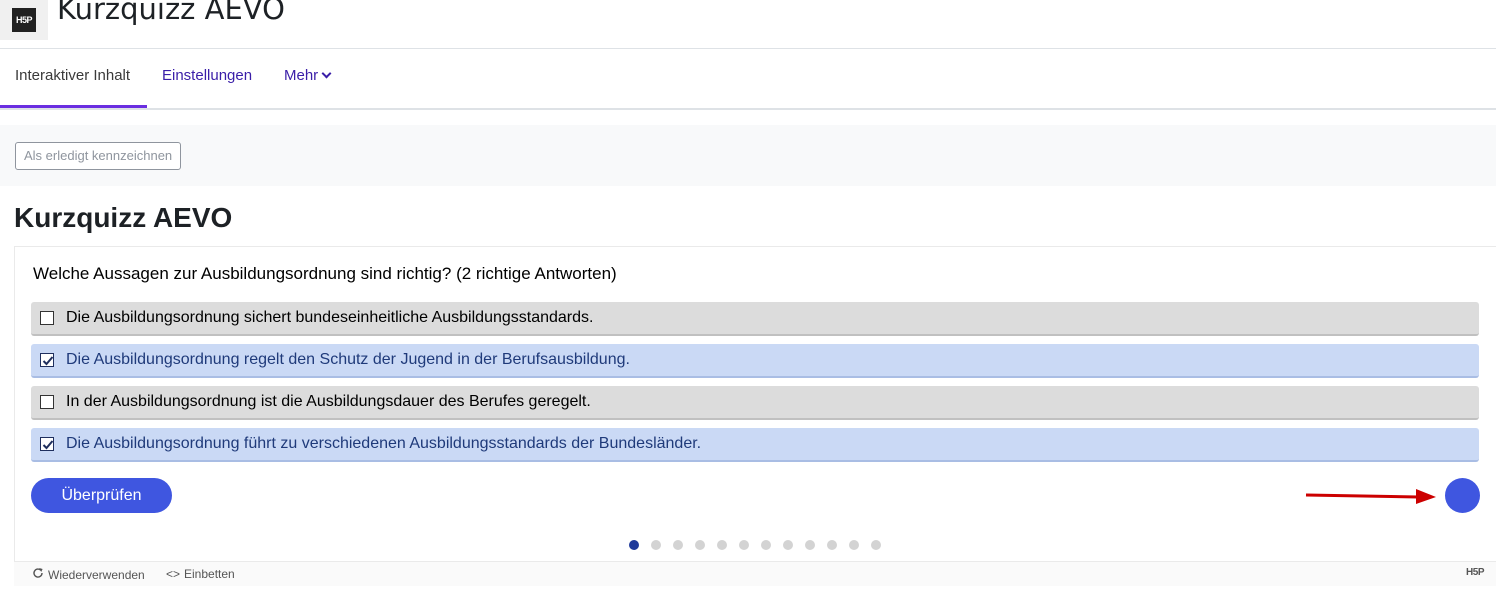 Image resolution: width=1496 pixels, height=613 pixels. What do you see at coordinates (173, 574) in the screenshot?
I see `code-icon: <>` at bounding box center [173, 574].